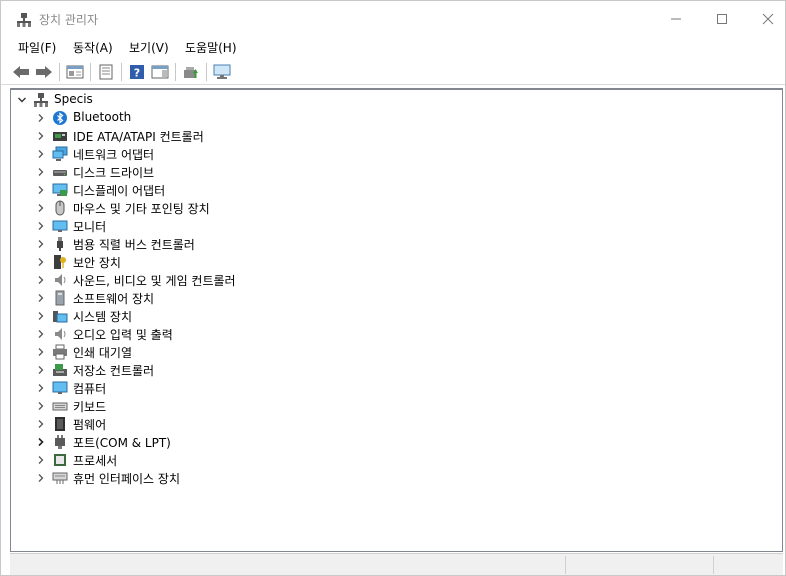 The height and width of the screenshot is (576, 786). Describe the element at coordinates (97, 263) in the screenshot. I see `tree-item-label: 보안 장치` at that location.